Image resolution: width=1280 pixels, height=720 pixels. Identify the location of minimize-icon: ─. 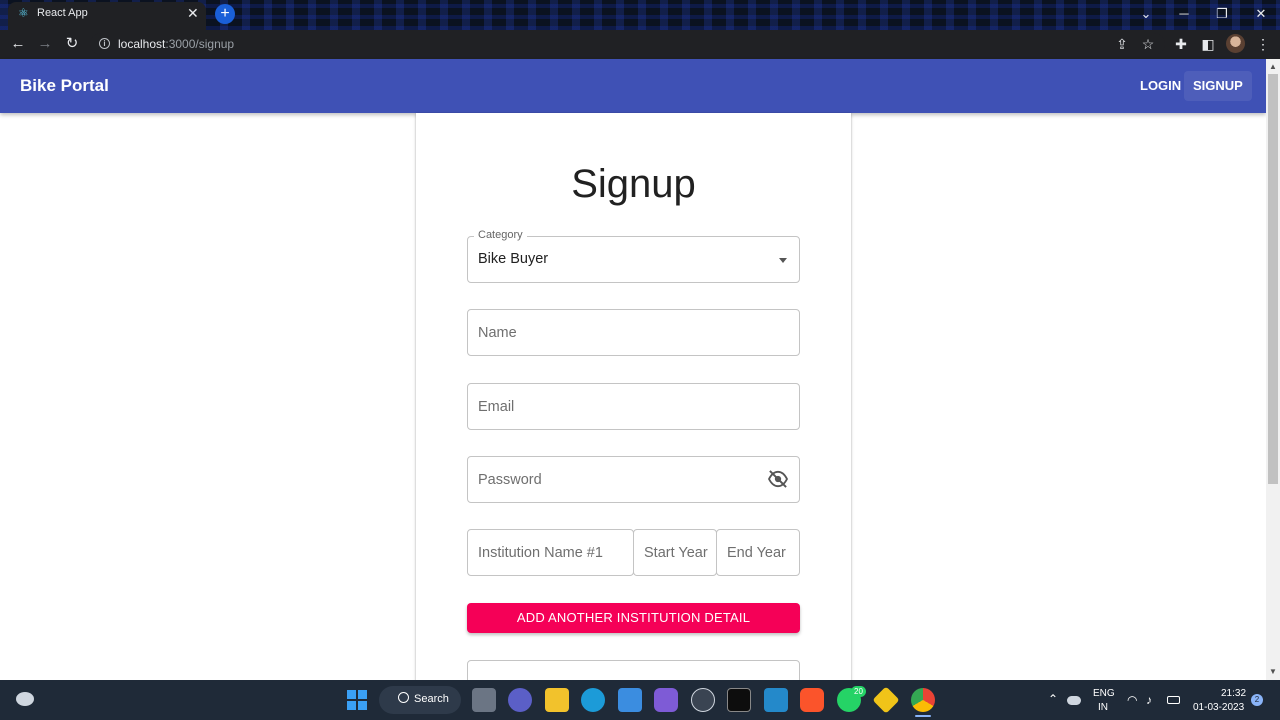
(1184, 13).